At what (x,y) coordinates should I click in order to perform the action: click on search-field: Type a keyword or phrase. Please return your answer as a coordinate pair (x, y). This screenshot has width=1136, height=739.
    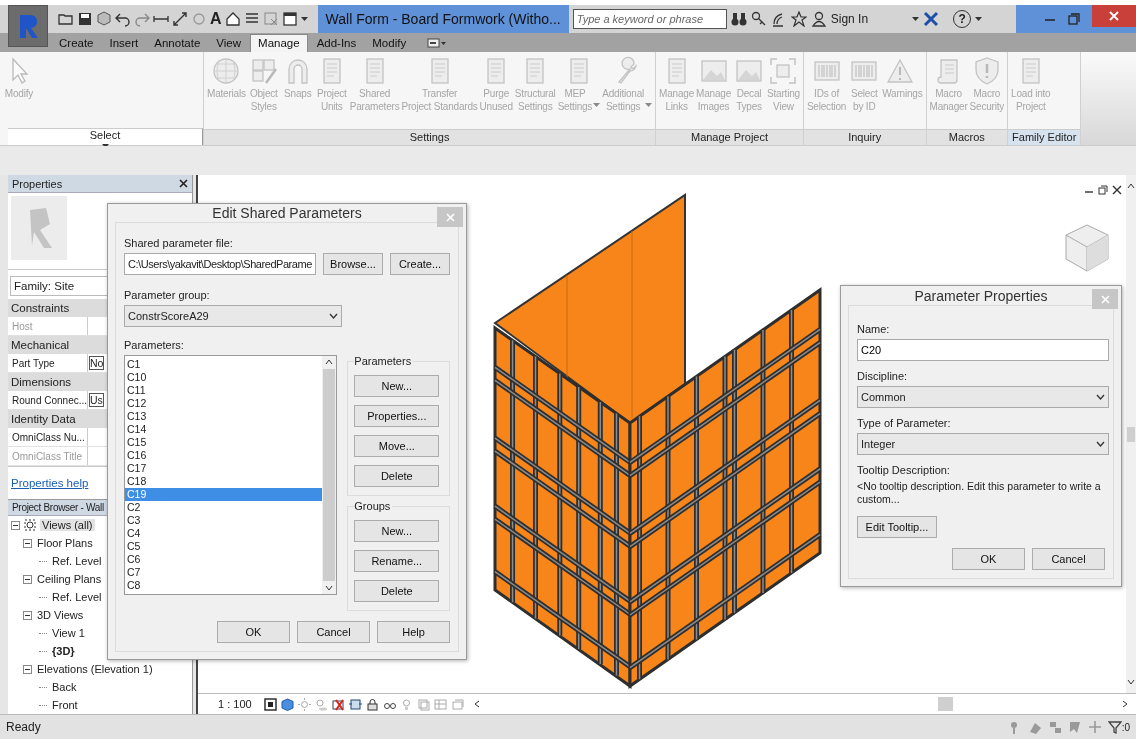
    Looking at the image, I should click on (649, 19).